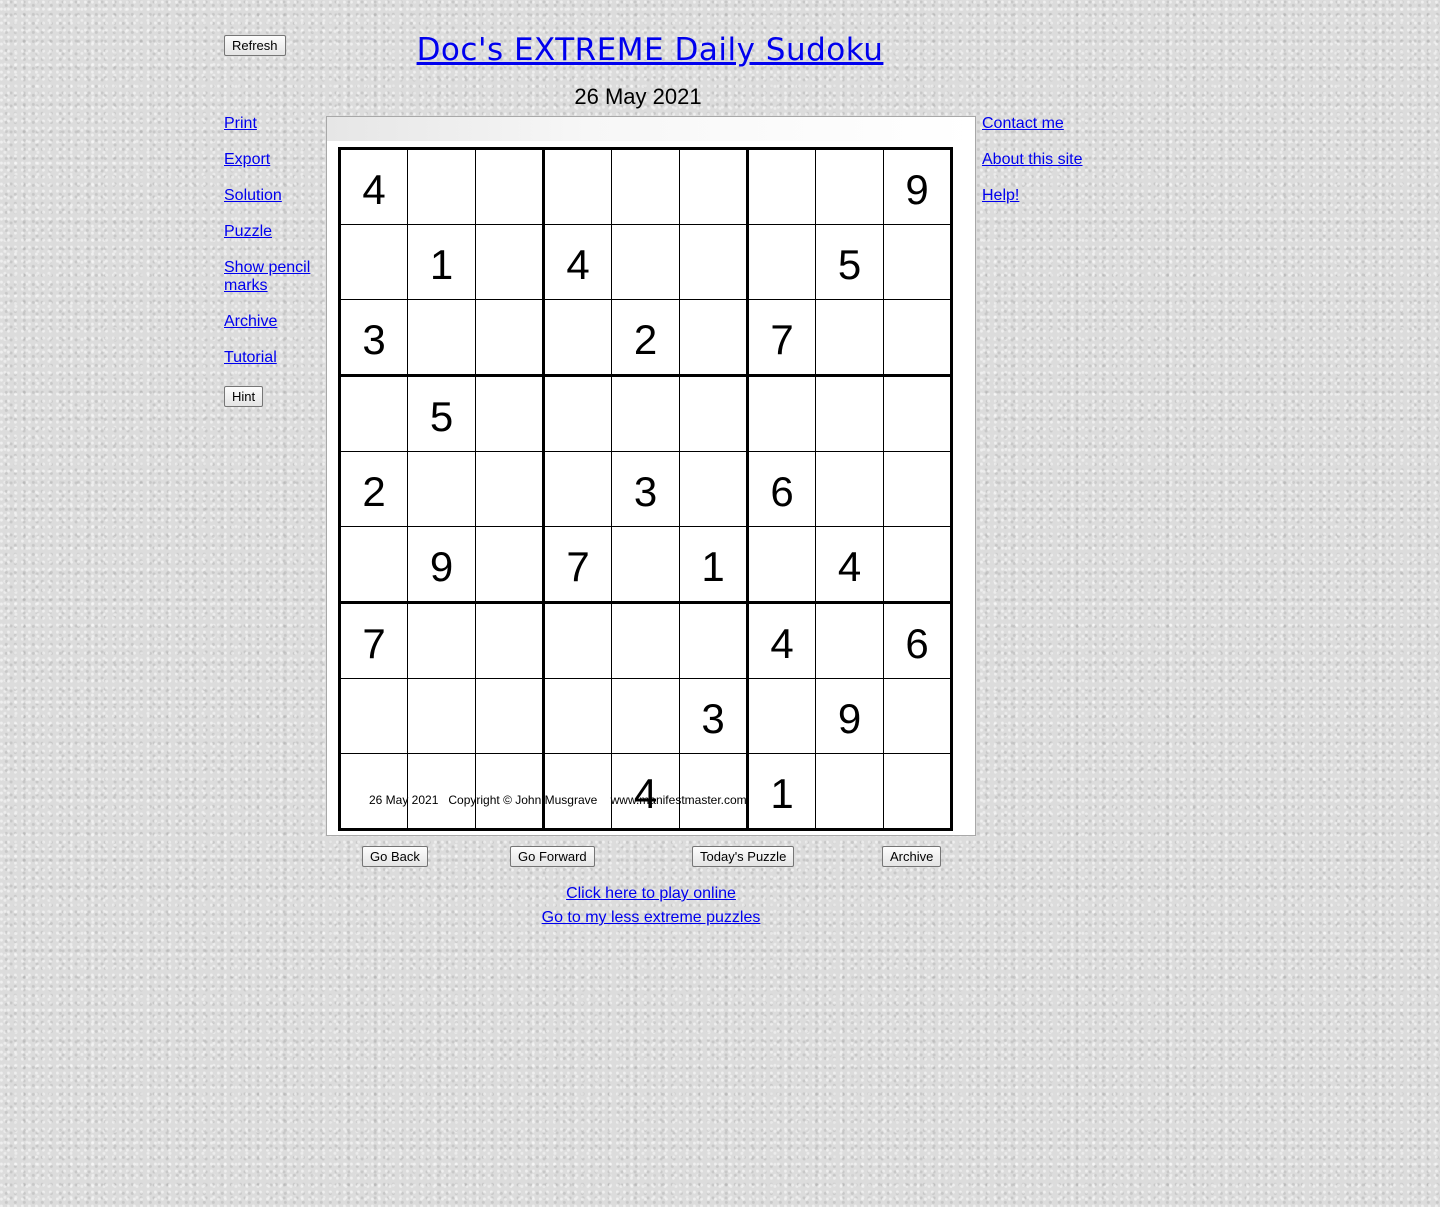  What do you see at coordinates (912, 856) in the screenshot?
I see `archive-button: Archive` at bounding box center [912, 856].